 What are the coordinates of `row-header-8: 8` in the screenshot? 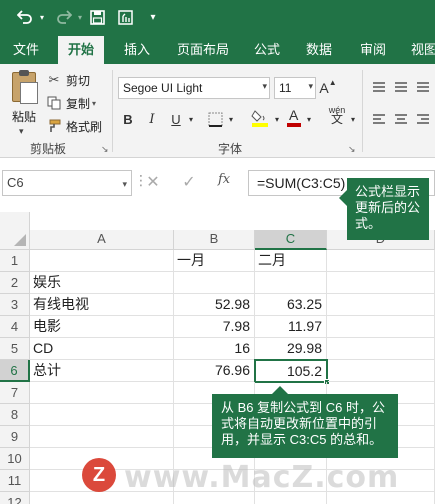 It's located at (15, 415).